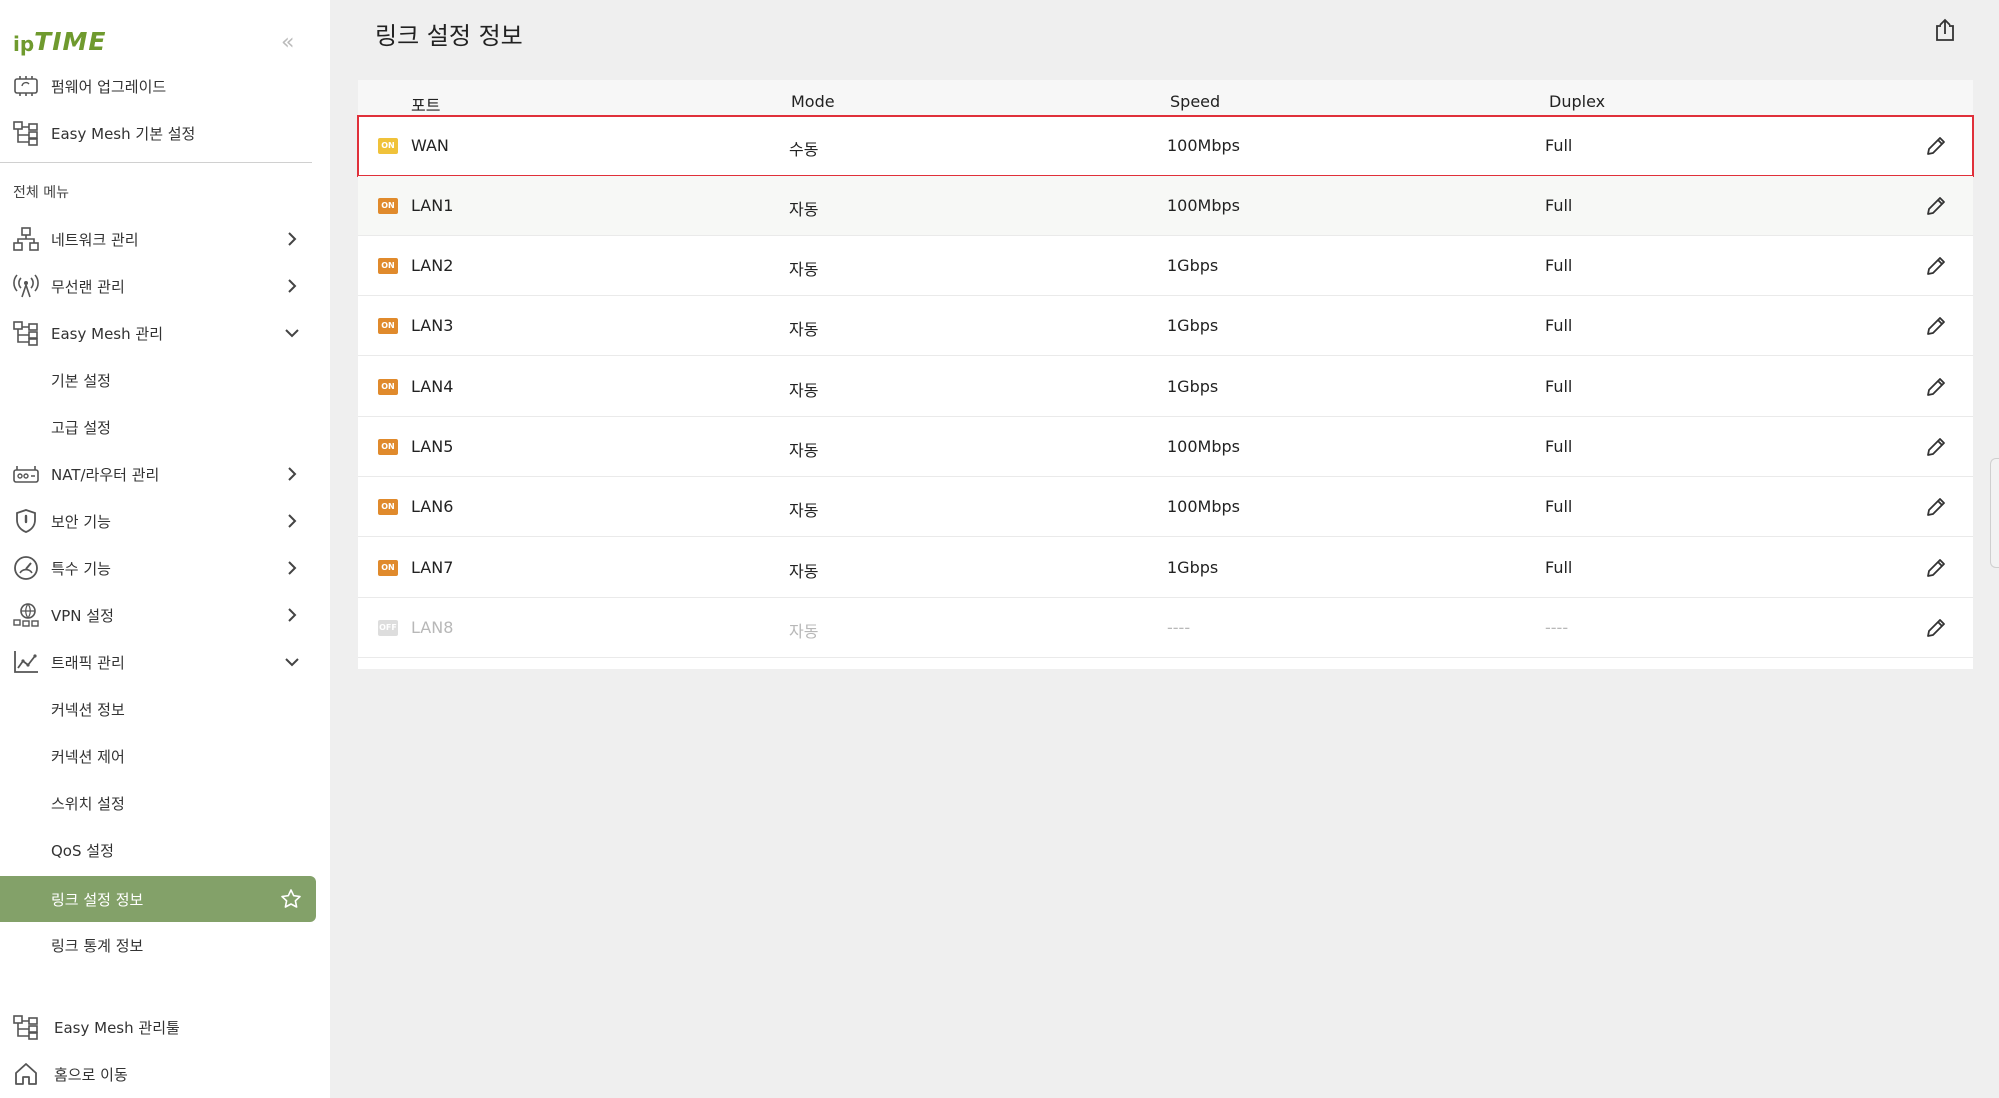  What do you see at coordinates (81, 521) in the screenshot?
I see `nav-label: 보안 기능` at bounding box center [81, 521].